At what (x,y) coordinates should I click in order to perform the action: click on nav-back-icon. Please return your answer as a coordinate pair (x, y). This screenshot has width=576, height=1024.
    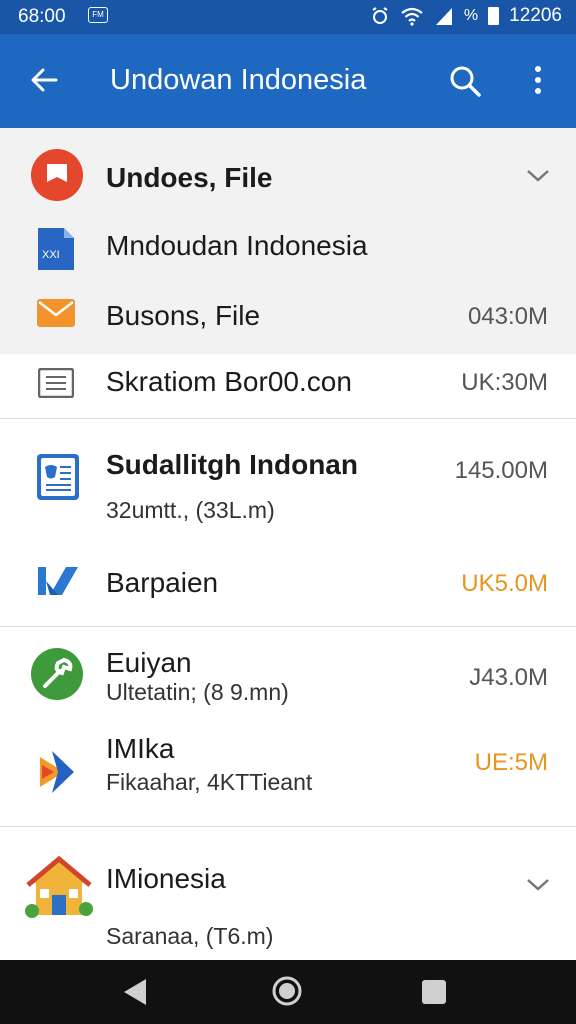
    Looking at the image, I should click on (135, 992).